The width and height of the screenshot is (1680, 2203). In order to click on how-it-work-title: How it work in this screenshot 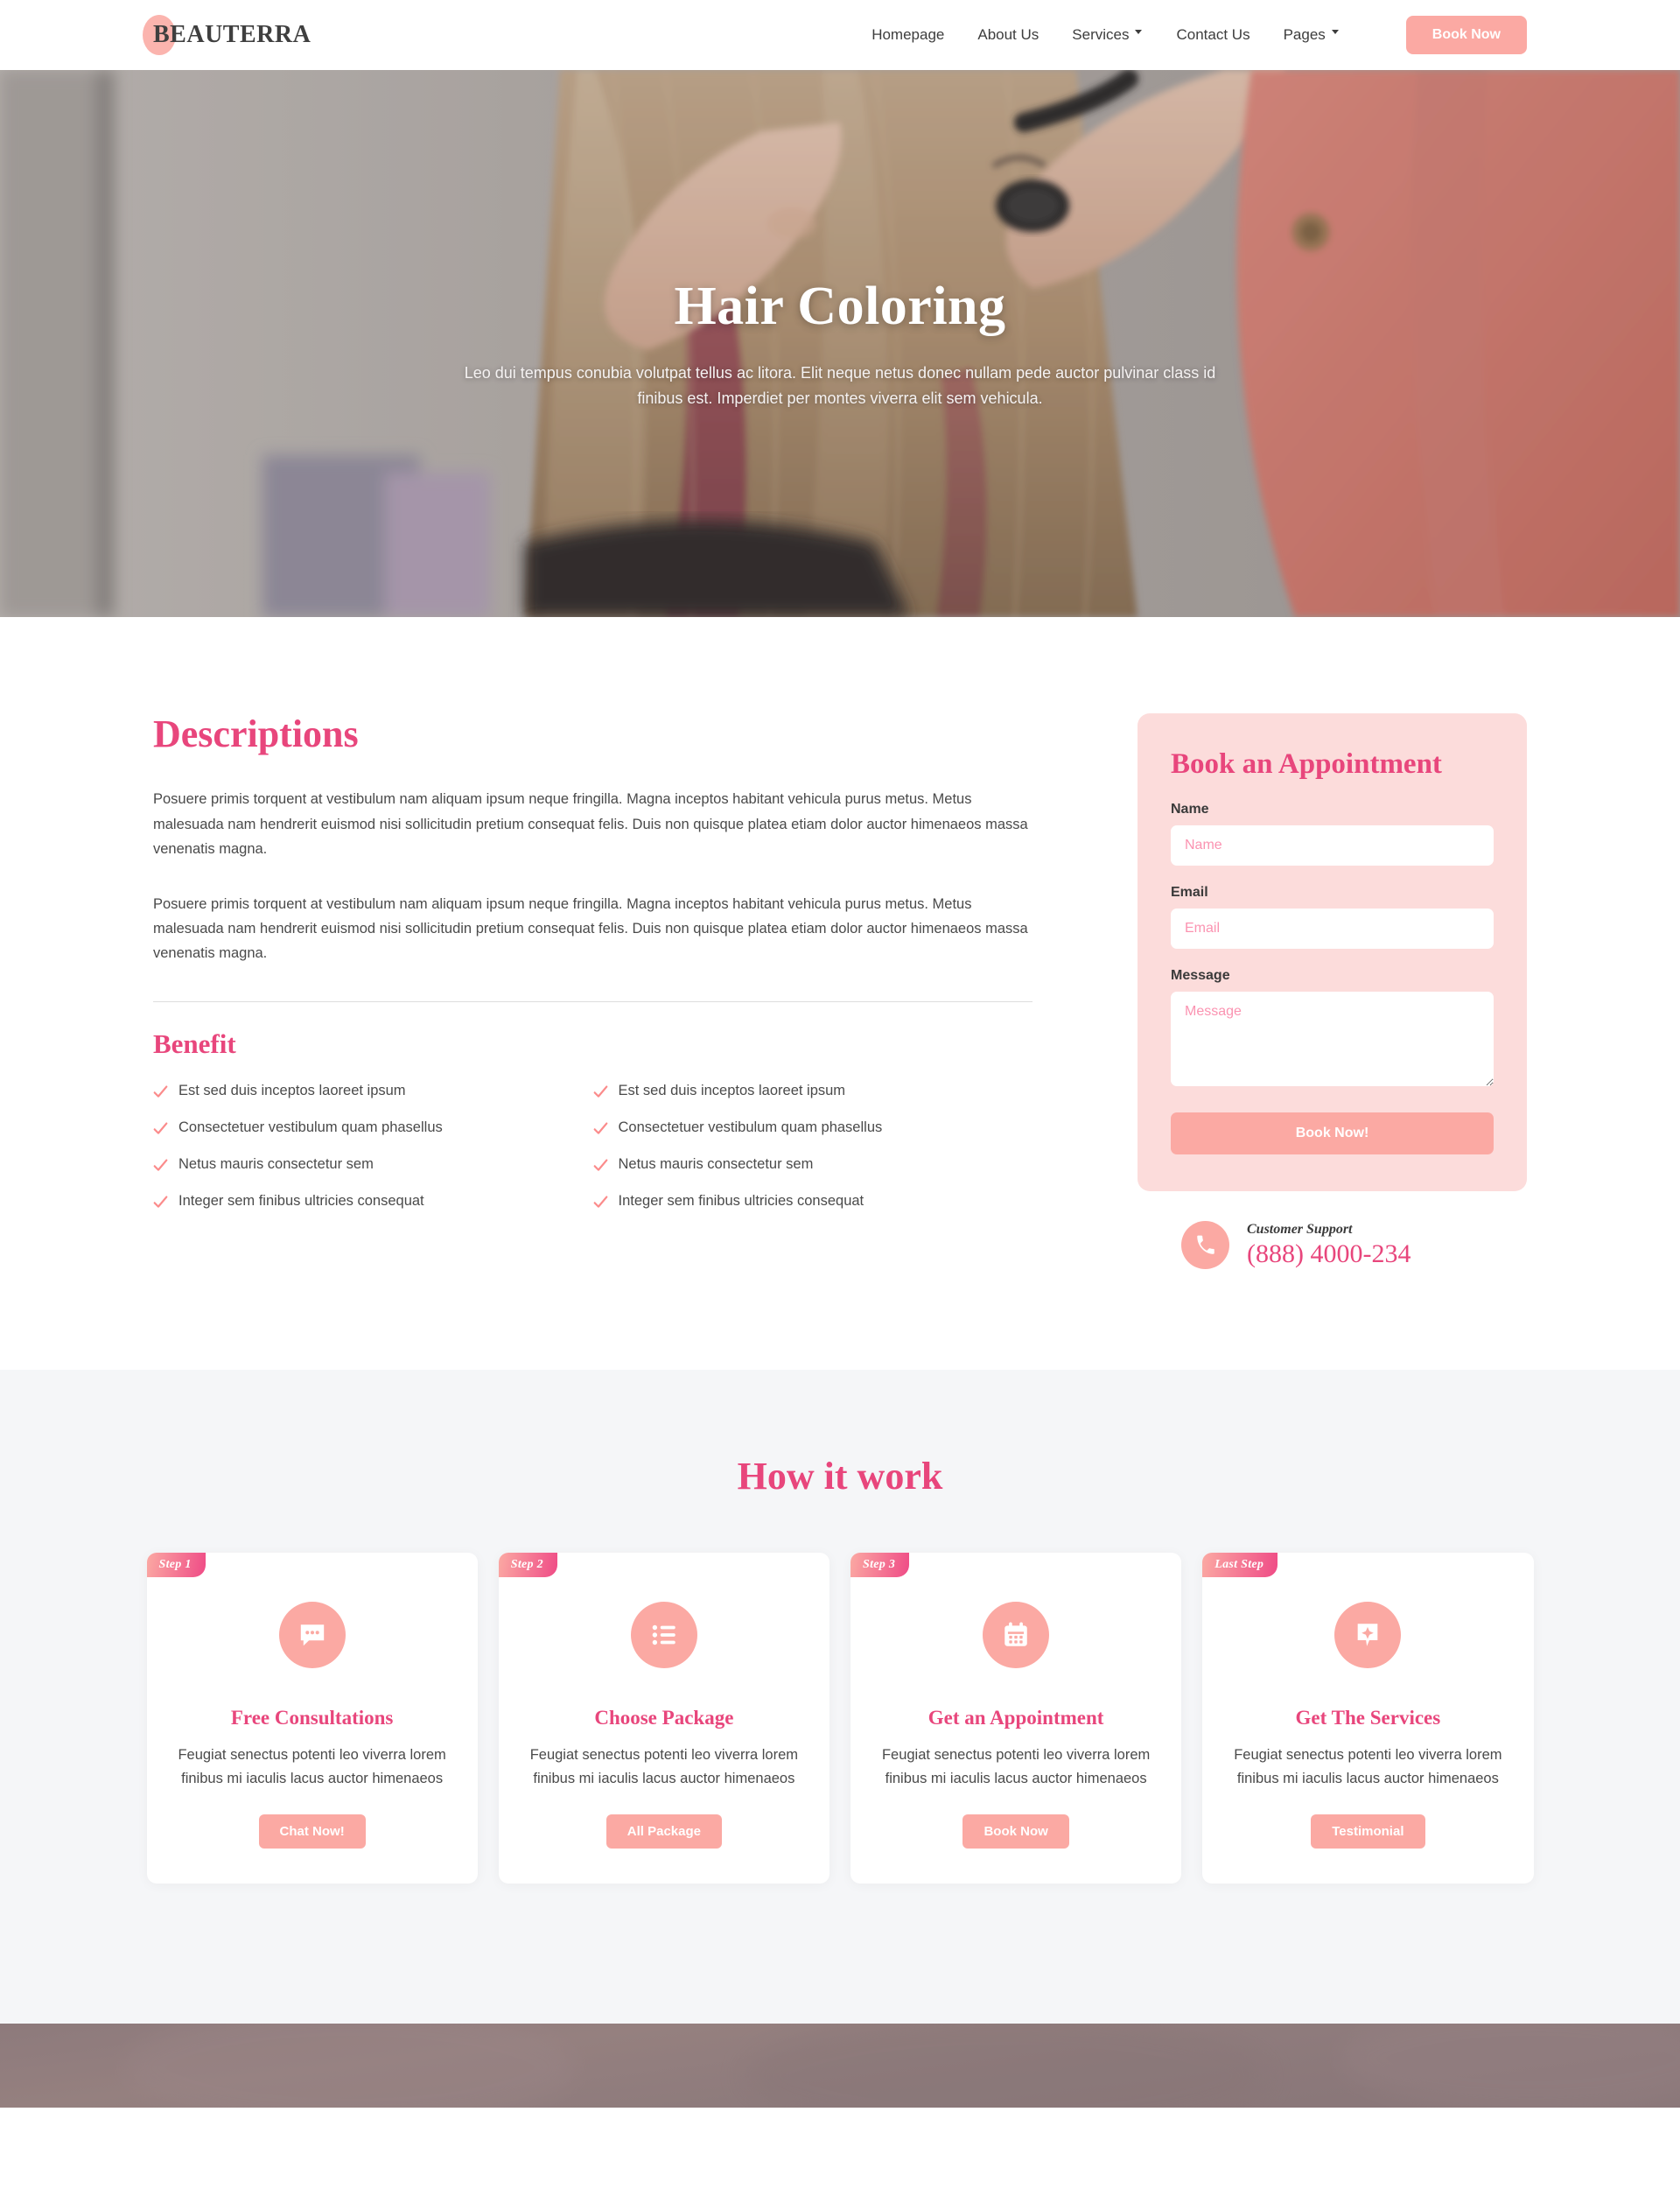, I will do `click(840, 1476)`.